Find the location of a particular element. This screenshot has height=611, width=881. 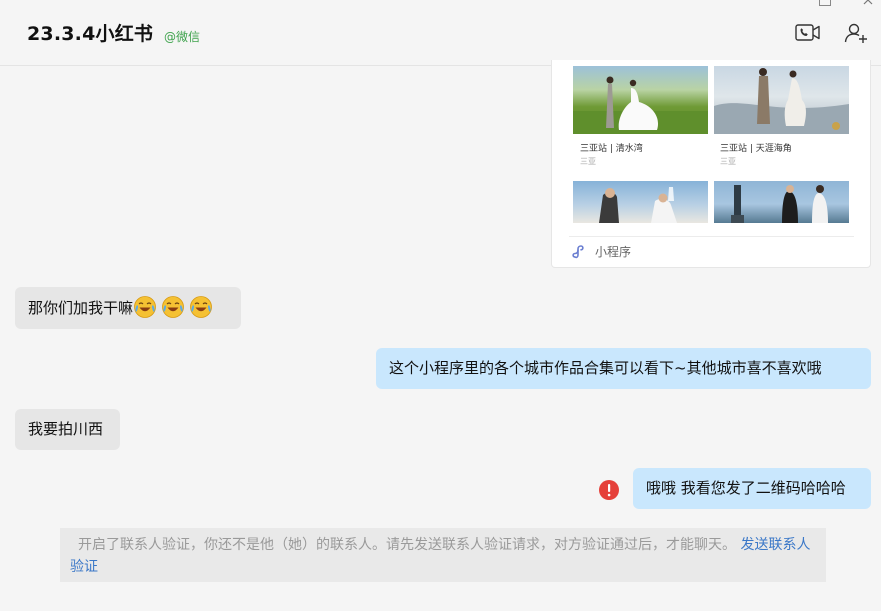

mini-program-icon is located at coordinates (579, 252).